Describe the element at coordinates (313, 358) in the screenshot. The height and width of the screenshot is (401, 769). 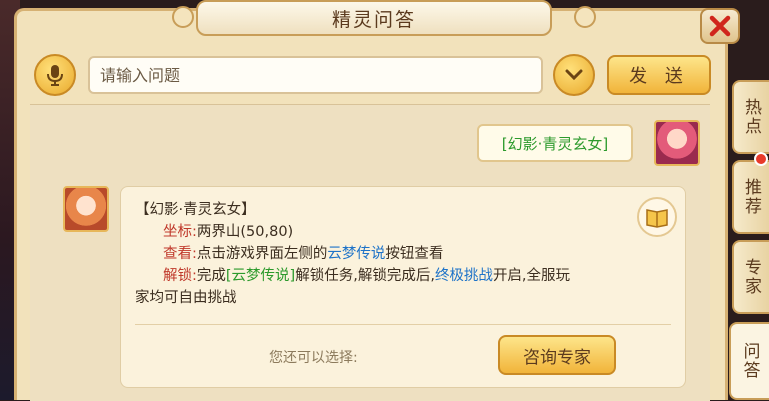
I see `choose-label: 您还可以选择:` at that location.